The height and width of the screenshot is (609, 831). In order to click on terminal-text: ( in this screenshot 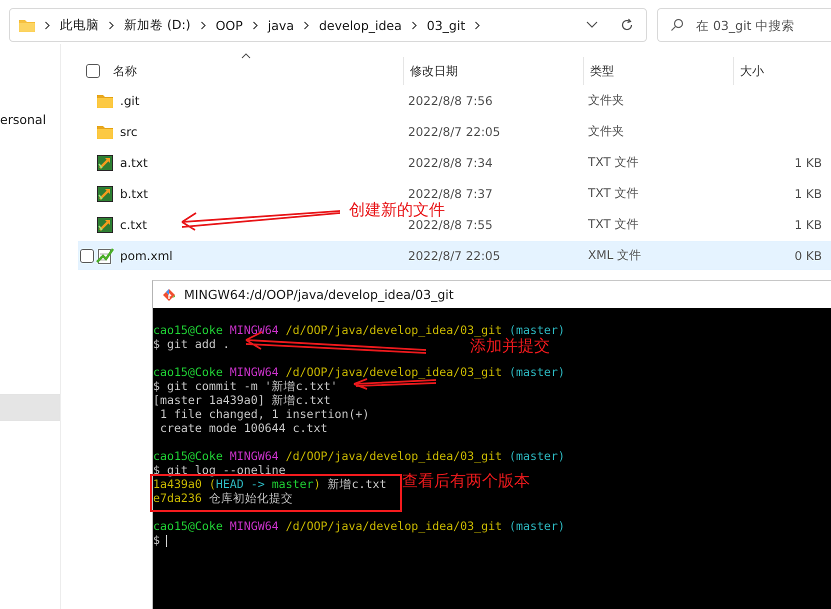, I will do `click(212, 484)`.